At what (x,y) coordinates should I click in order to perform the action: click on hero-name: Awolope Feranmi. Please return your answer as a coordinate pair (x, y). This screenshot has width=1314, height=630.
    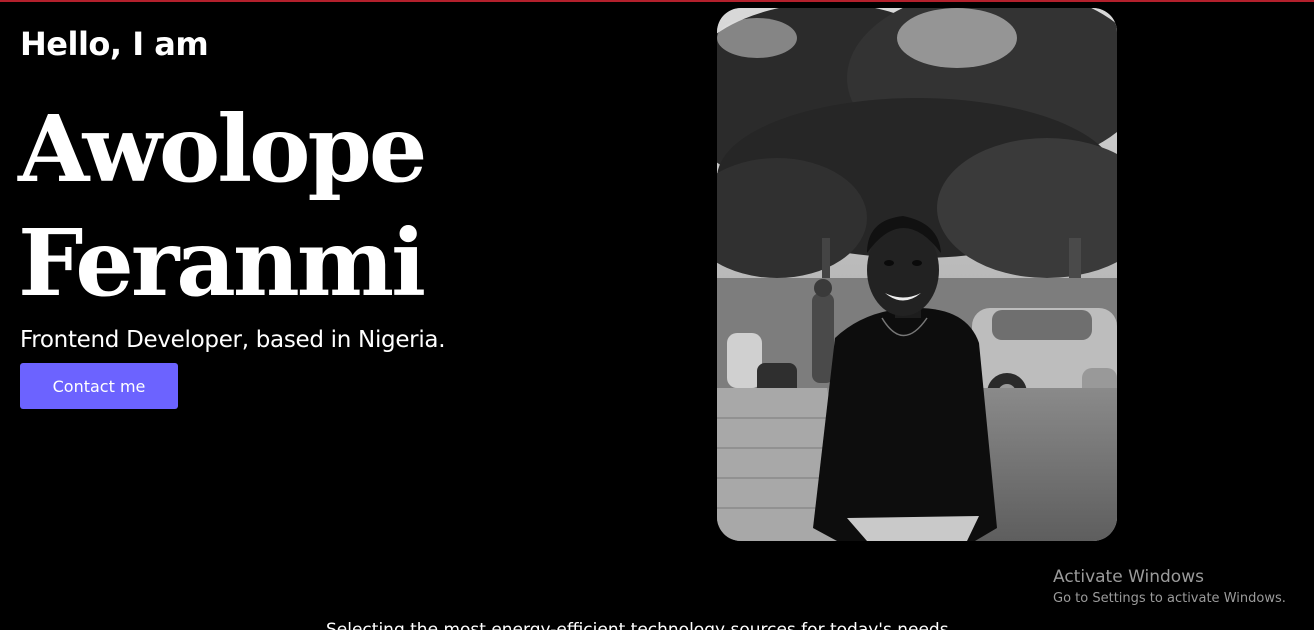
    Looking at the image, I should click on (222, 206).